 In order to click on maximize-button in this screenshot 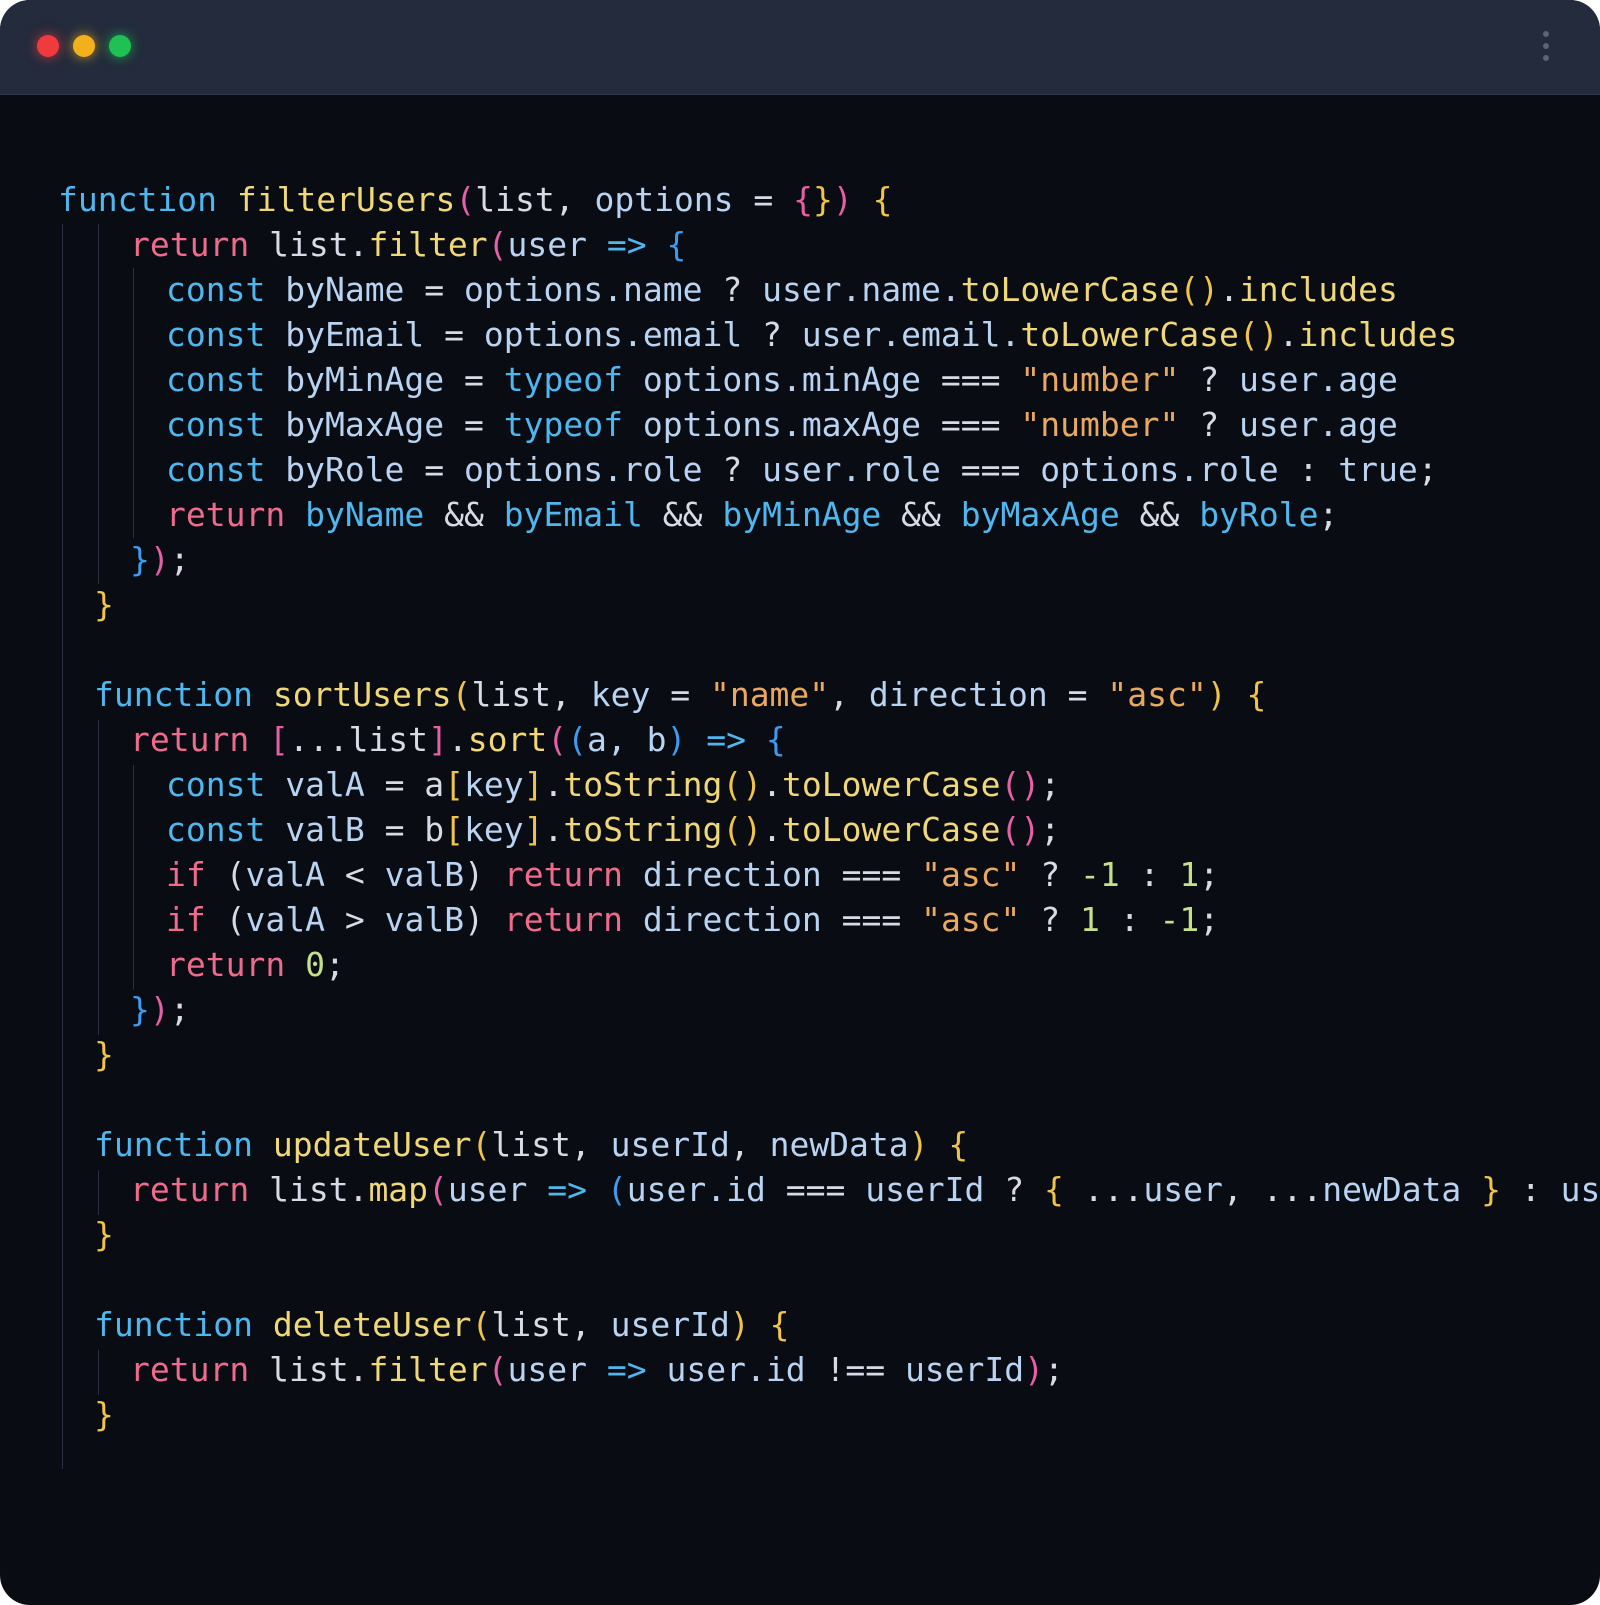, I will do `click(120, 46)`.